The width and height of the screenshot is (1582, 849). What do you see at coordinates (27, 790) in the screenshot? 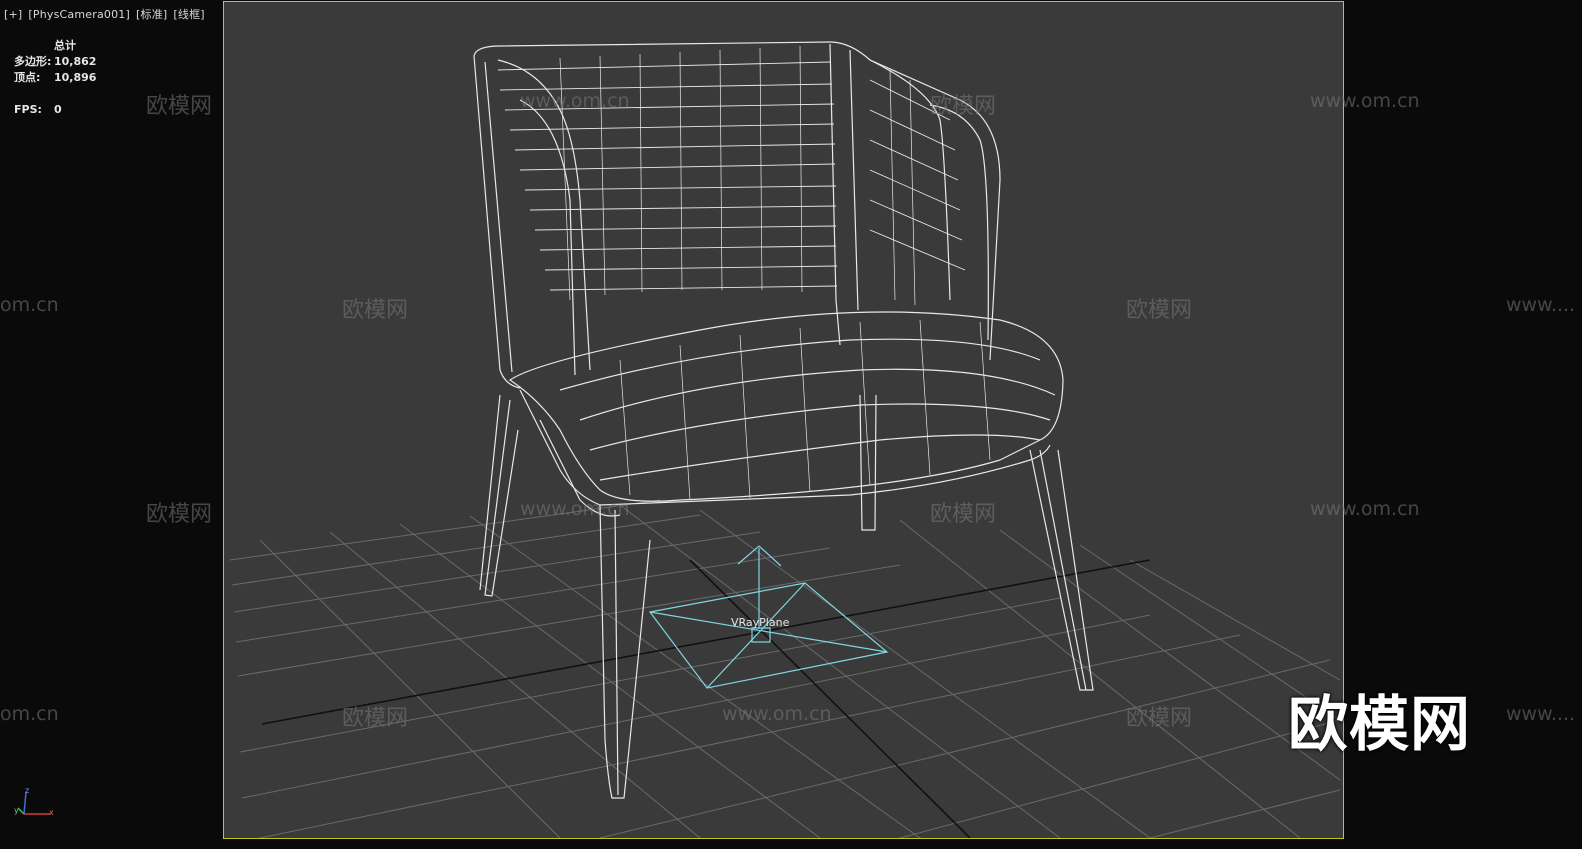
I see `axis-z-label: z` at bounding box center [27, 790].